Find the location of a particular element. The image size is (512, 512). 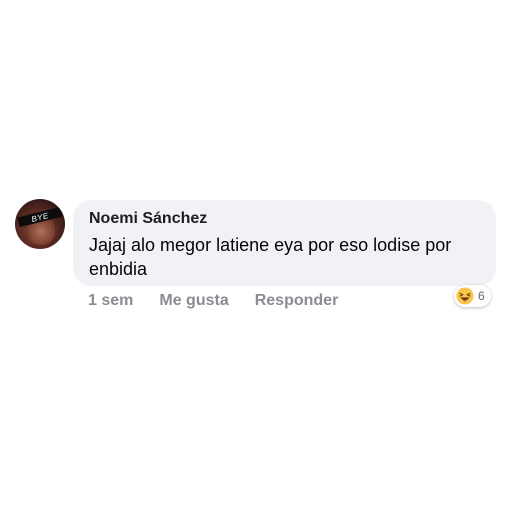

reaction-badge: 6 is located at coordinates (472, 296).